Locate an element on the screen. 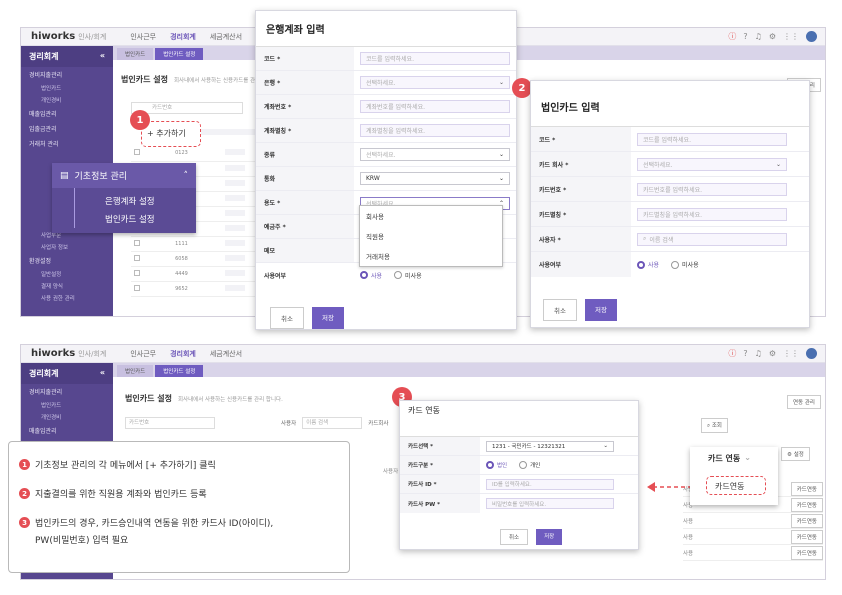  sidebar-item-vendor: 거래처 관리 is located at coordinates (67, 143).